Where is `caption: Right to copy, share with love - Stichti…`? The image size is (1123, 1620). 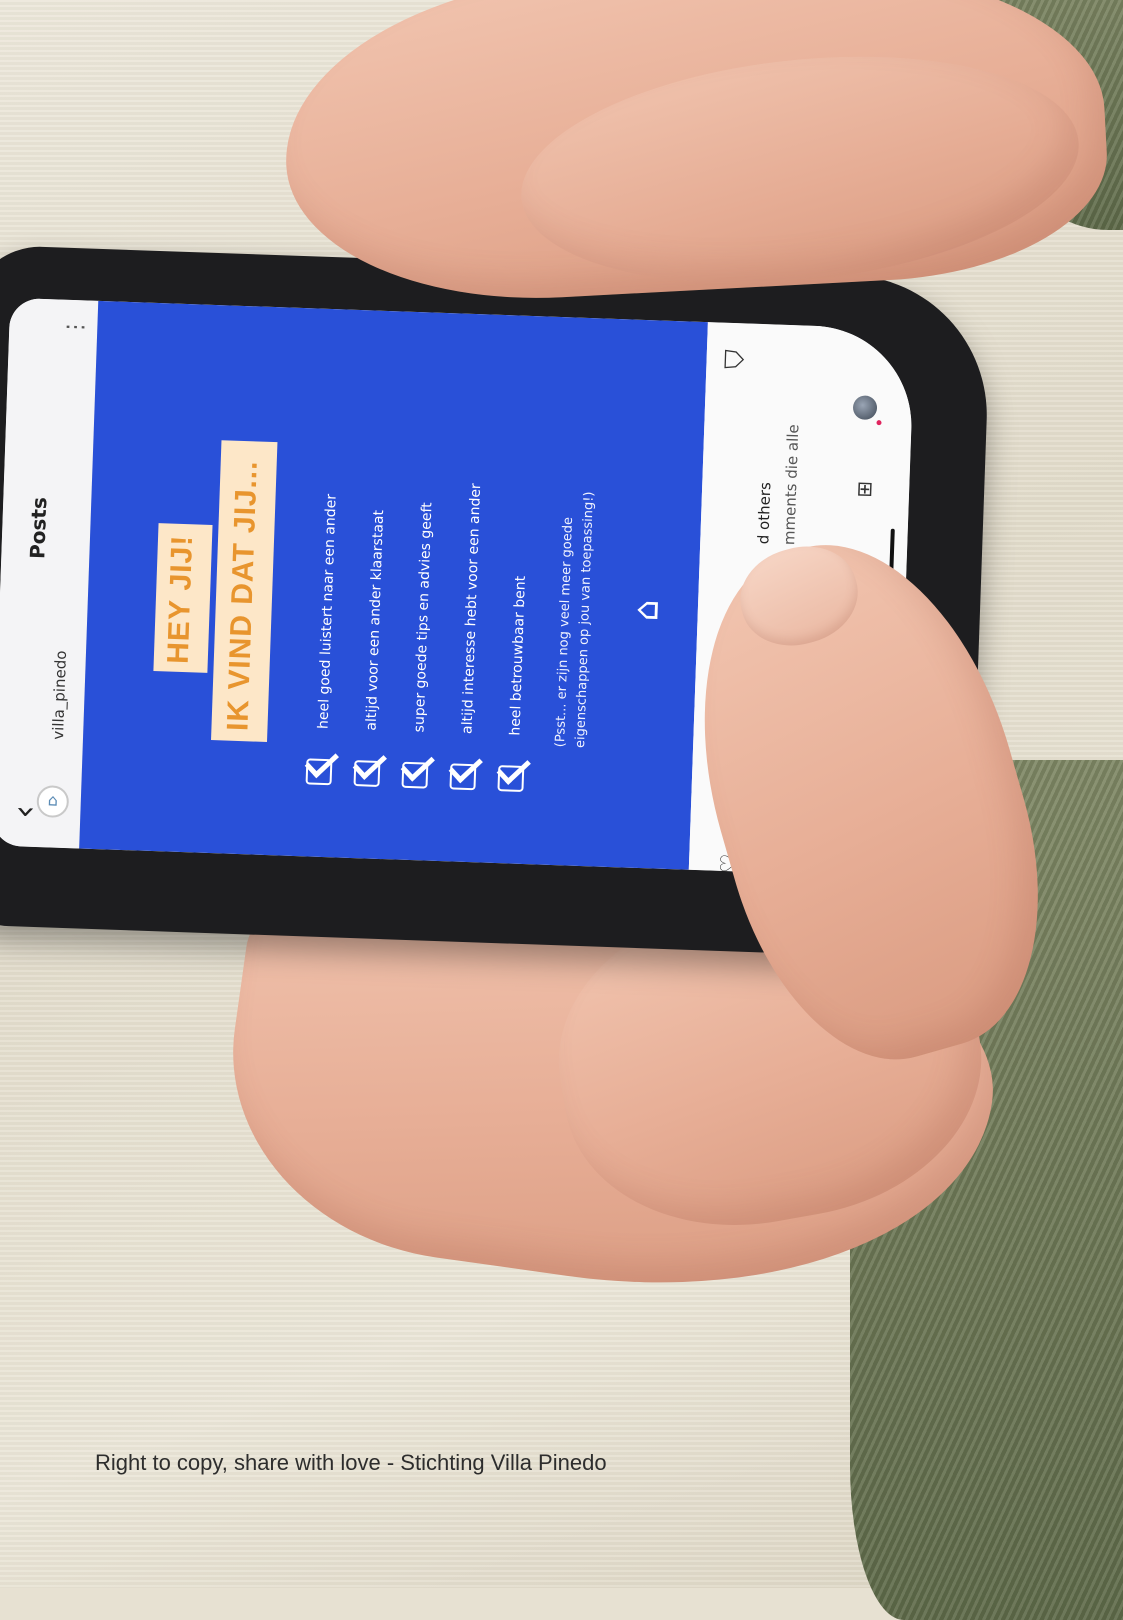 caption: Right to copy, share with love - Stichti… is located at coordinates (351, 1462).